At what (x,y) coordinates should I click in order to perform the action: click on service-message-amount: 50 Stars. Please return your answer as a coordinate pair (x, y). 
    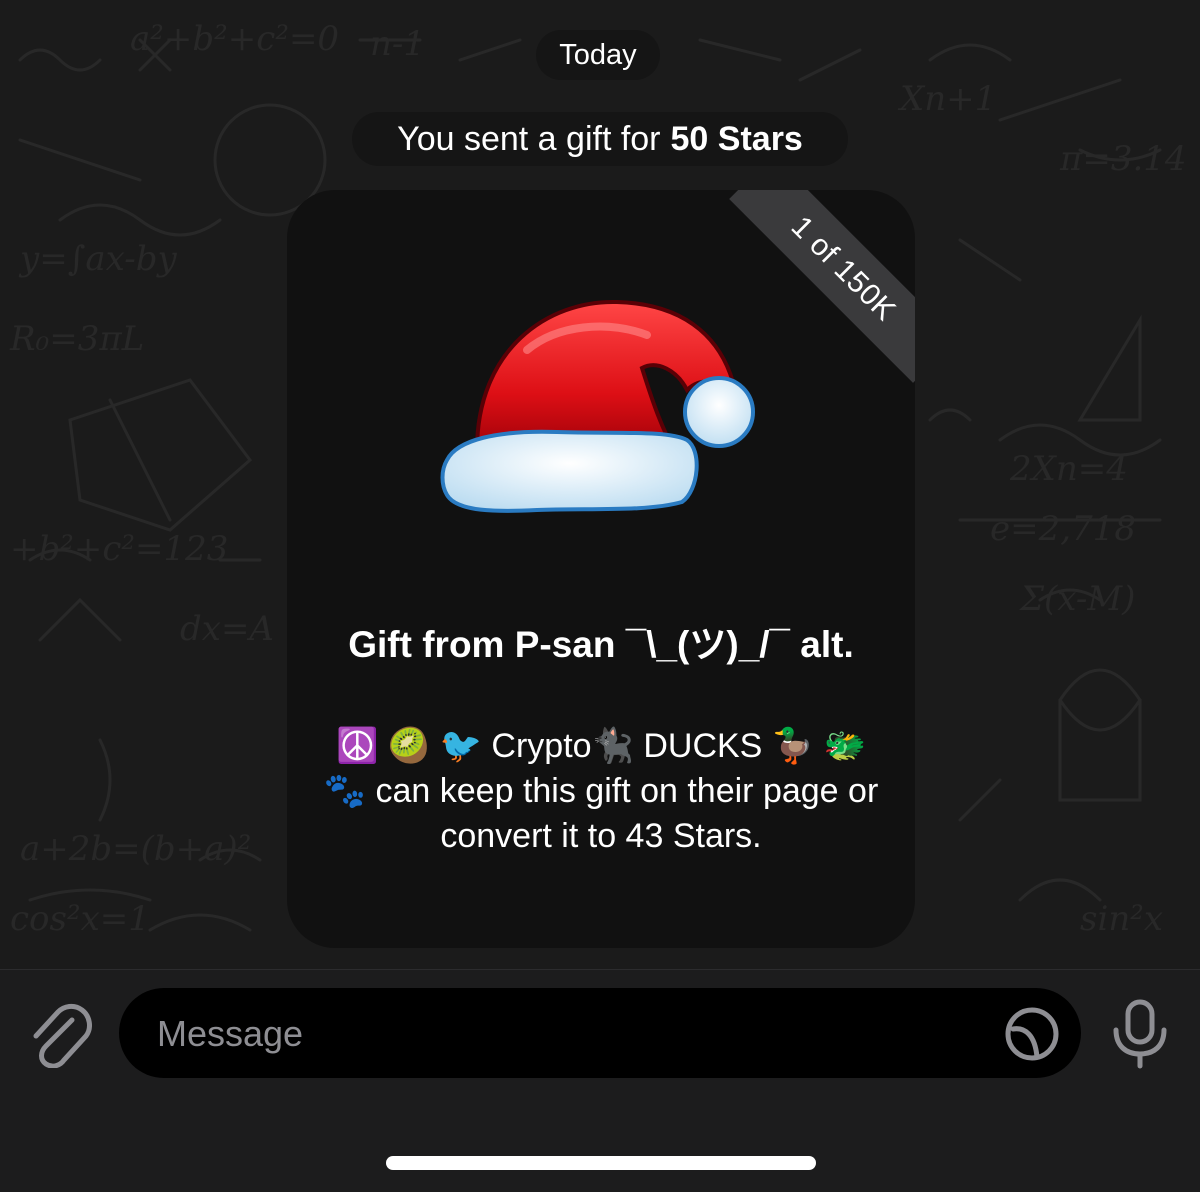
    Looking at the image, I should click on (736, 138).